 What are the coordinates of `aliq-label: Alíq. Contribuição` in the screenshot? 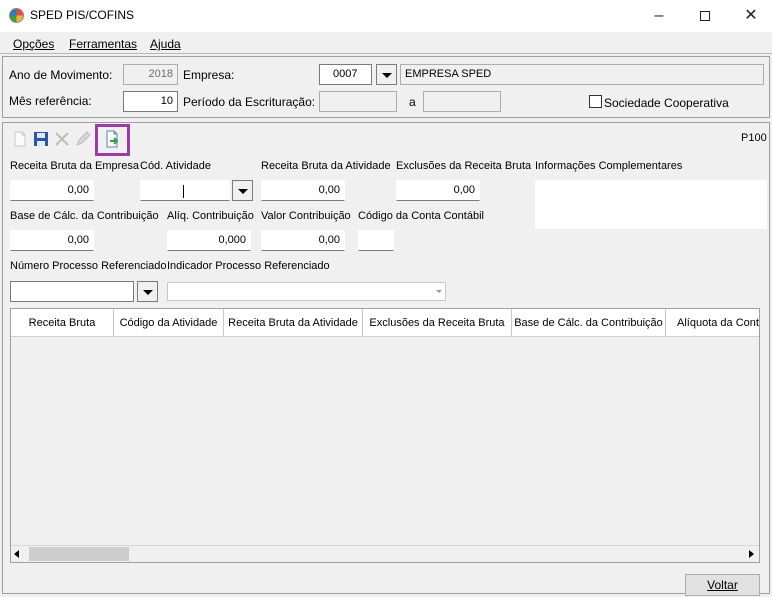 It's located at (210, 216).